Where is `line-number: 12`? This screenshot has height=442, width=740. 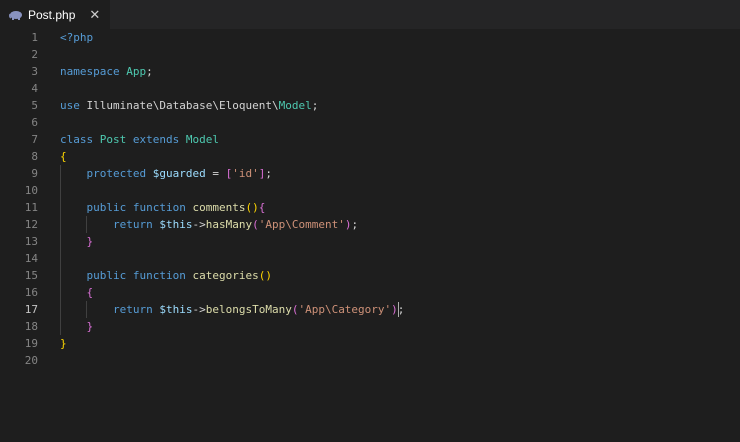
line-number: 12 is located at coordinates (31, 224).